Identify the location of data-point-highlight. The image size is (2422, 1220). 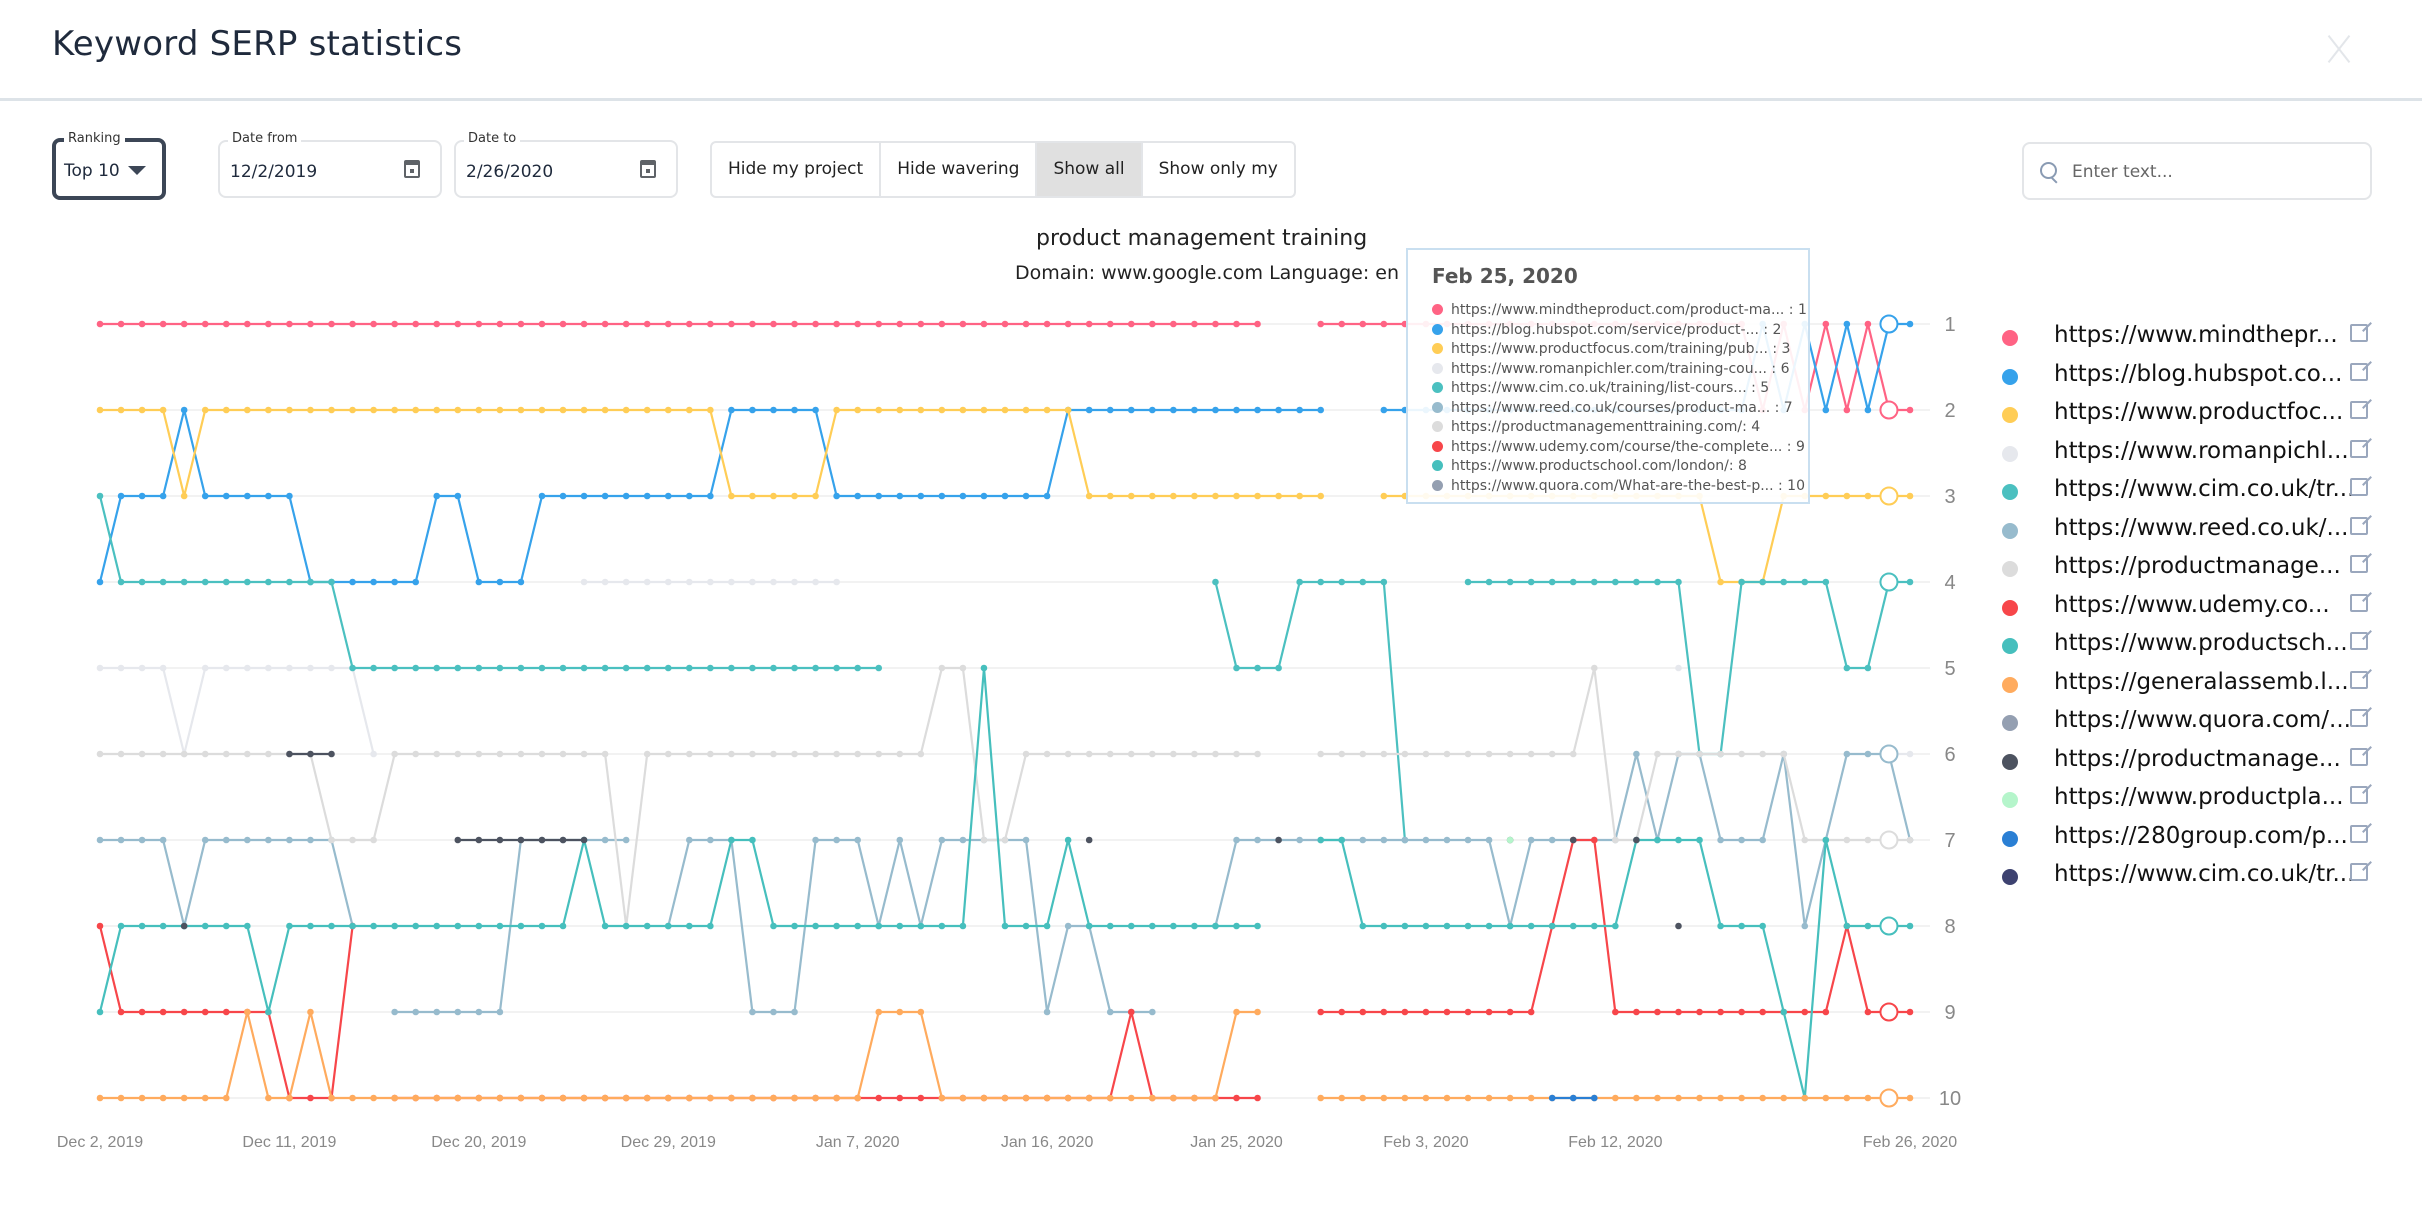
(1889, 840).